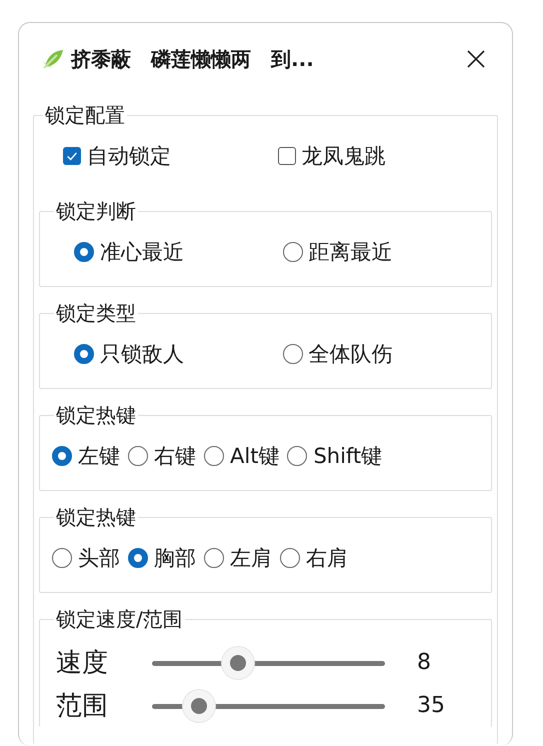 The height and width of the screenshot is (746, 543). Describe the element at coordinates (96, 313) in the screenshot. I see `group-label: 锁定类型` at that location.